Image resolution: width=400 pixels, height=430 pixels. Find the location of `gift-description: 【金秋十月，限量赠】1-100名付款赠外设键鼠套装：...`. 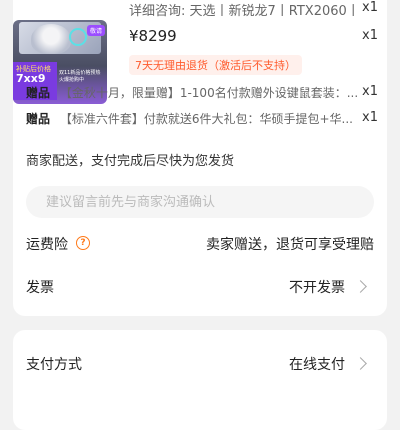

gift-description: 【金秋十月，限量赠】1-100名付款赠外设键鼠套装：... is located at coordinates (209, 93).